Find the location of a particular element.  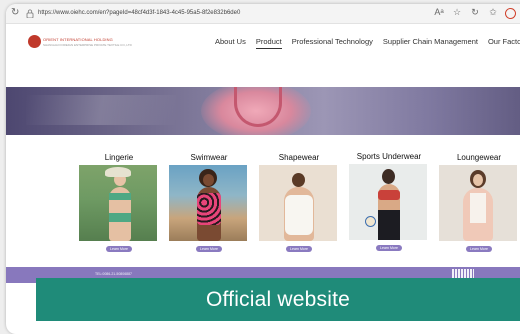

category-shapewear: Shapewear Learn More is located at coordinates (299, 202).